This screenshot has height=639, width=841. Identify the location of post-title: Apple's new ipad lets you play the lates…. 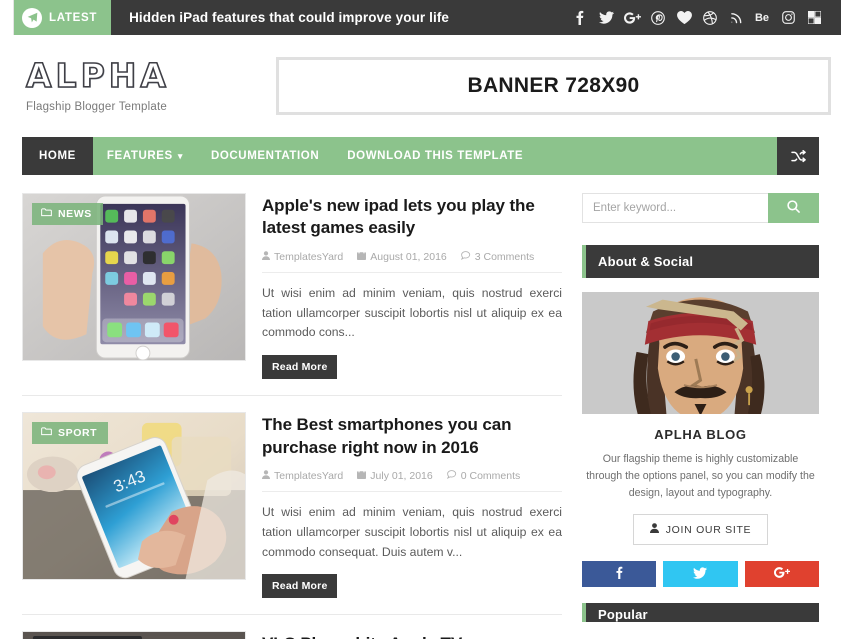
(412, 217).